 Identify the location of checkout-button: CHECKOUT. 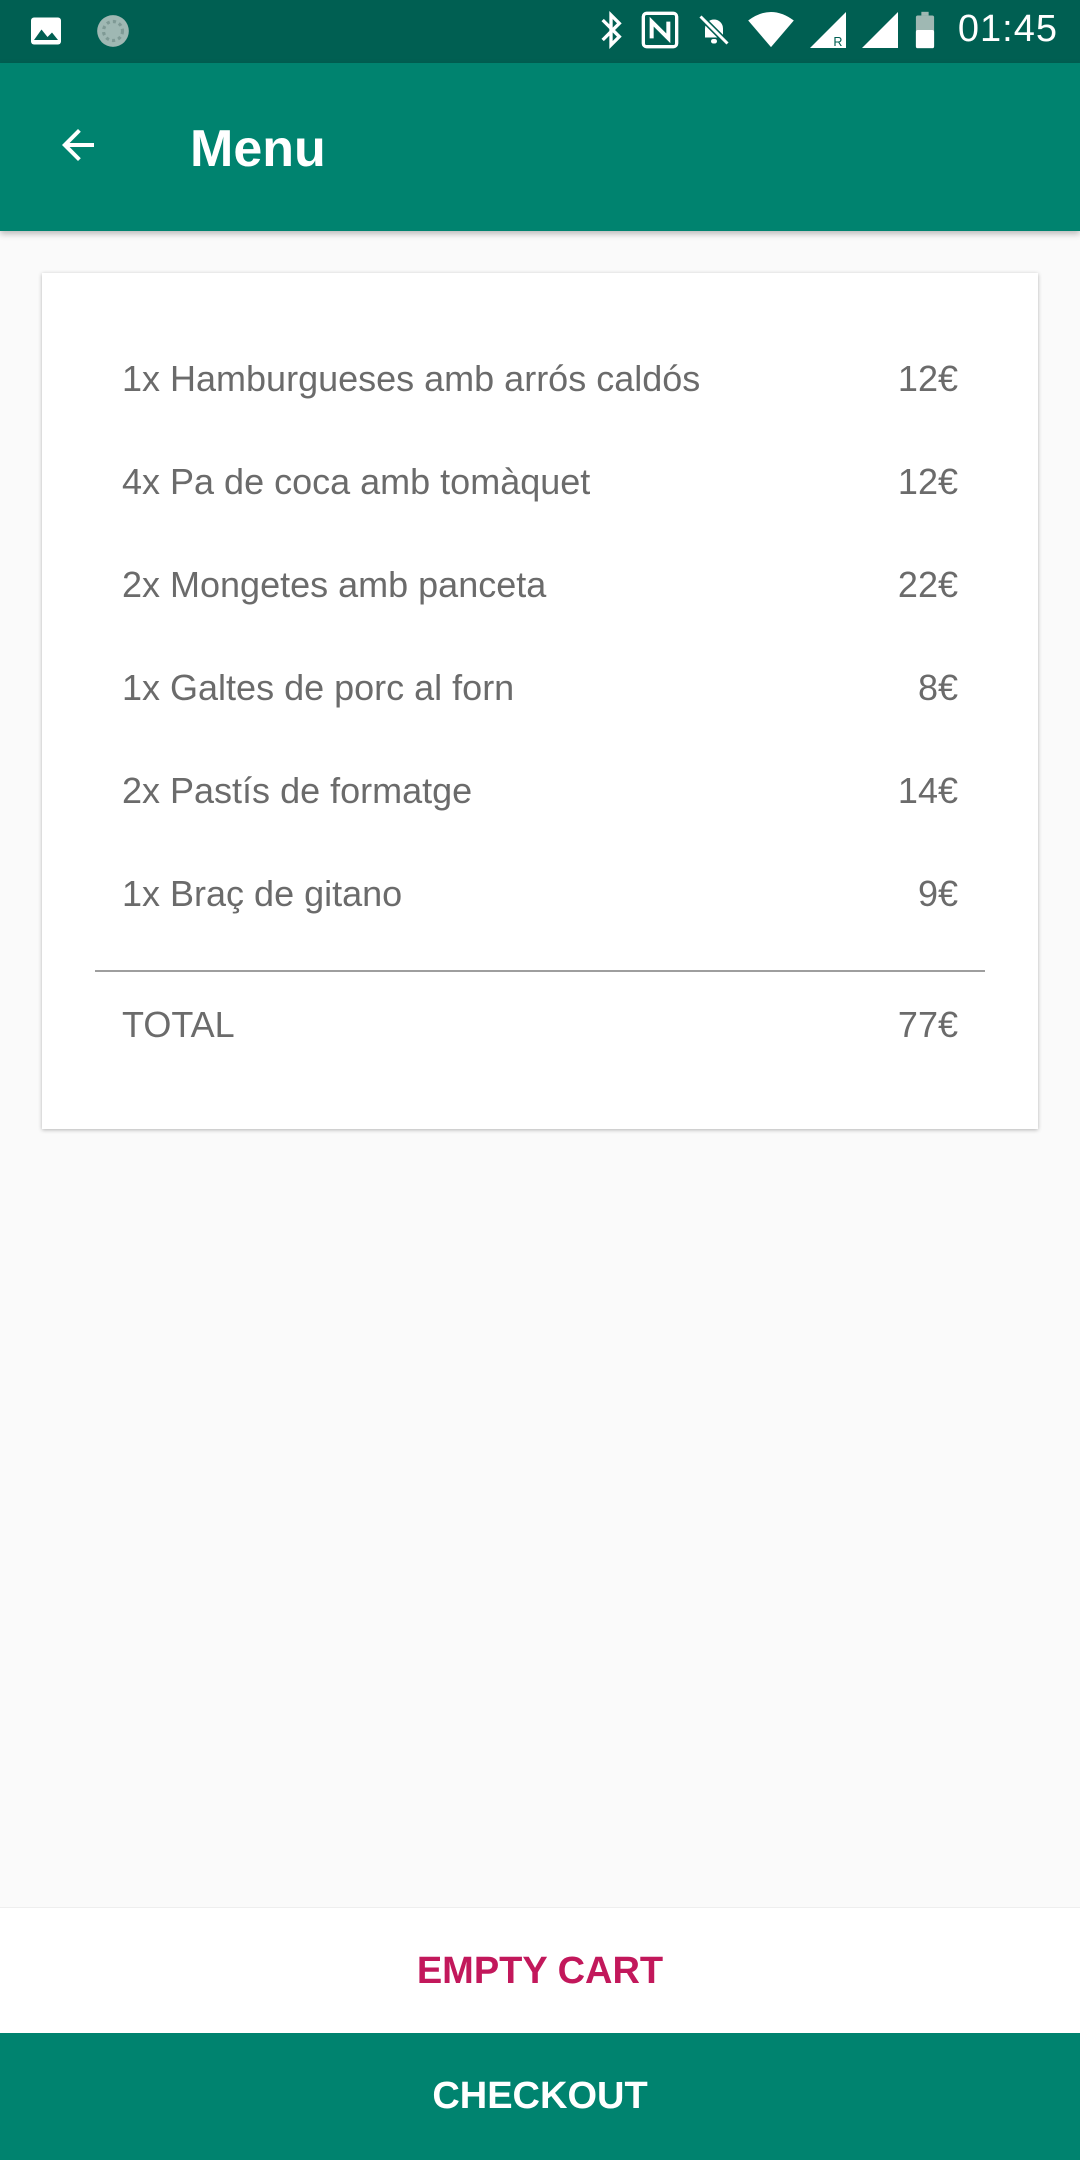
(540, 2096).